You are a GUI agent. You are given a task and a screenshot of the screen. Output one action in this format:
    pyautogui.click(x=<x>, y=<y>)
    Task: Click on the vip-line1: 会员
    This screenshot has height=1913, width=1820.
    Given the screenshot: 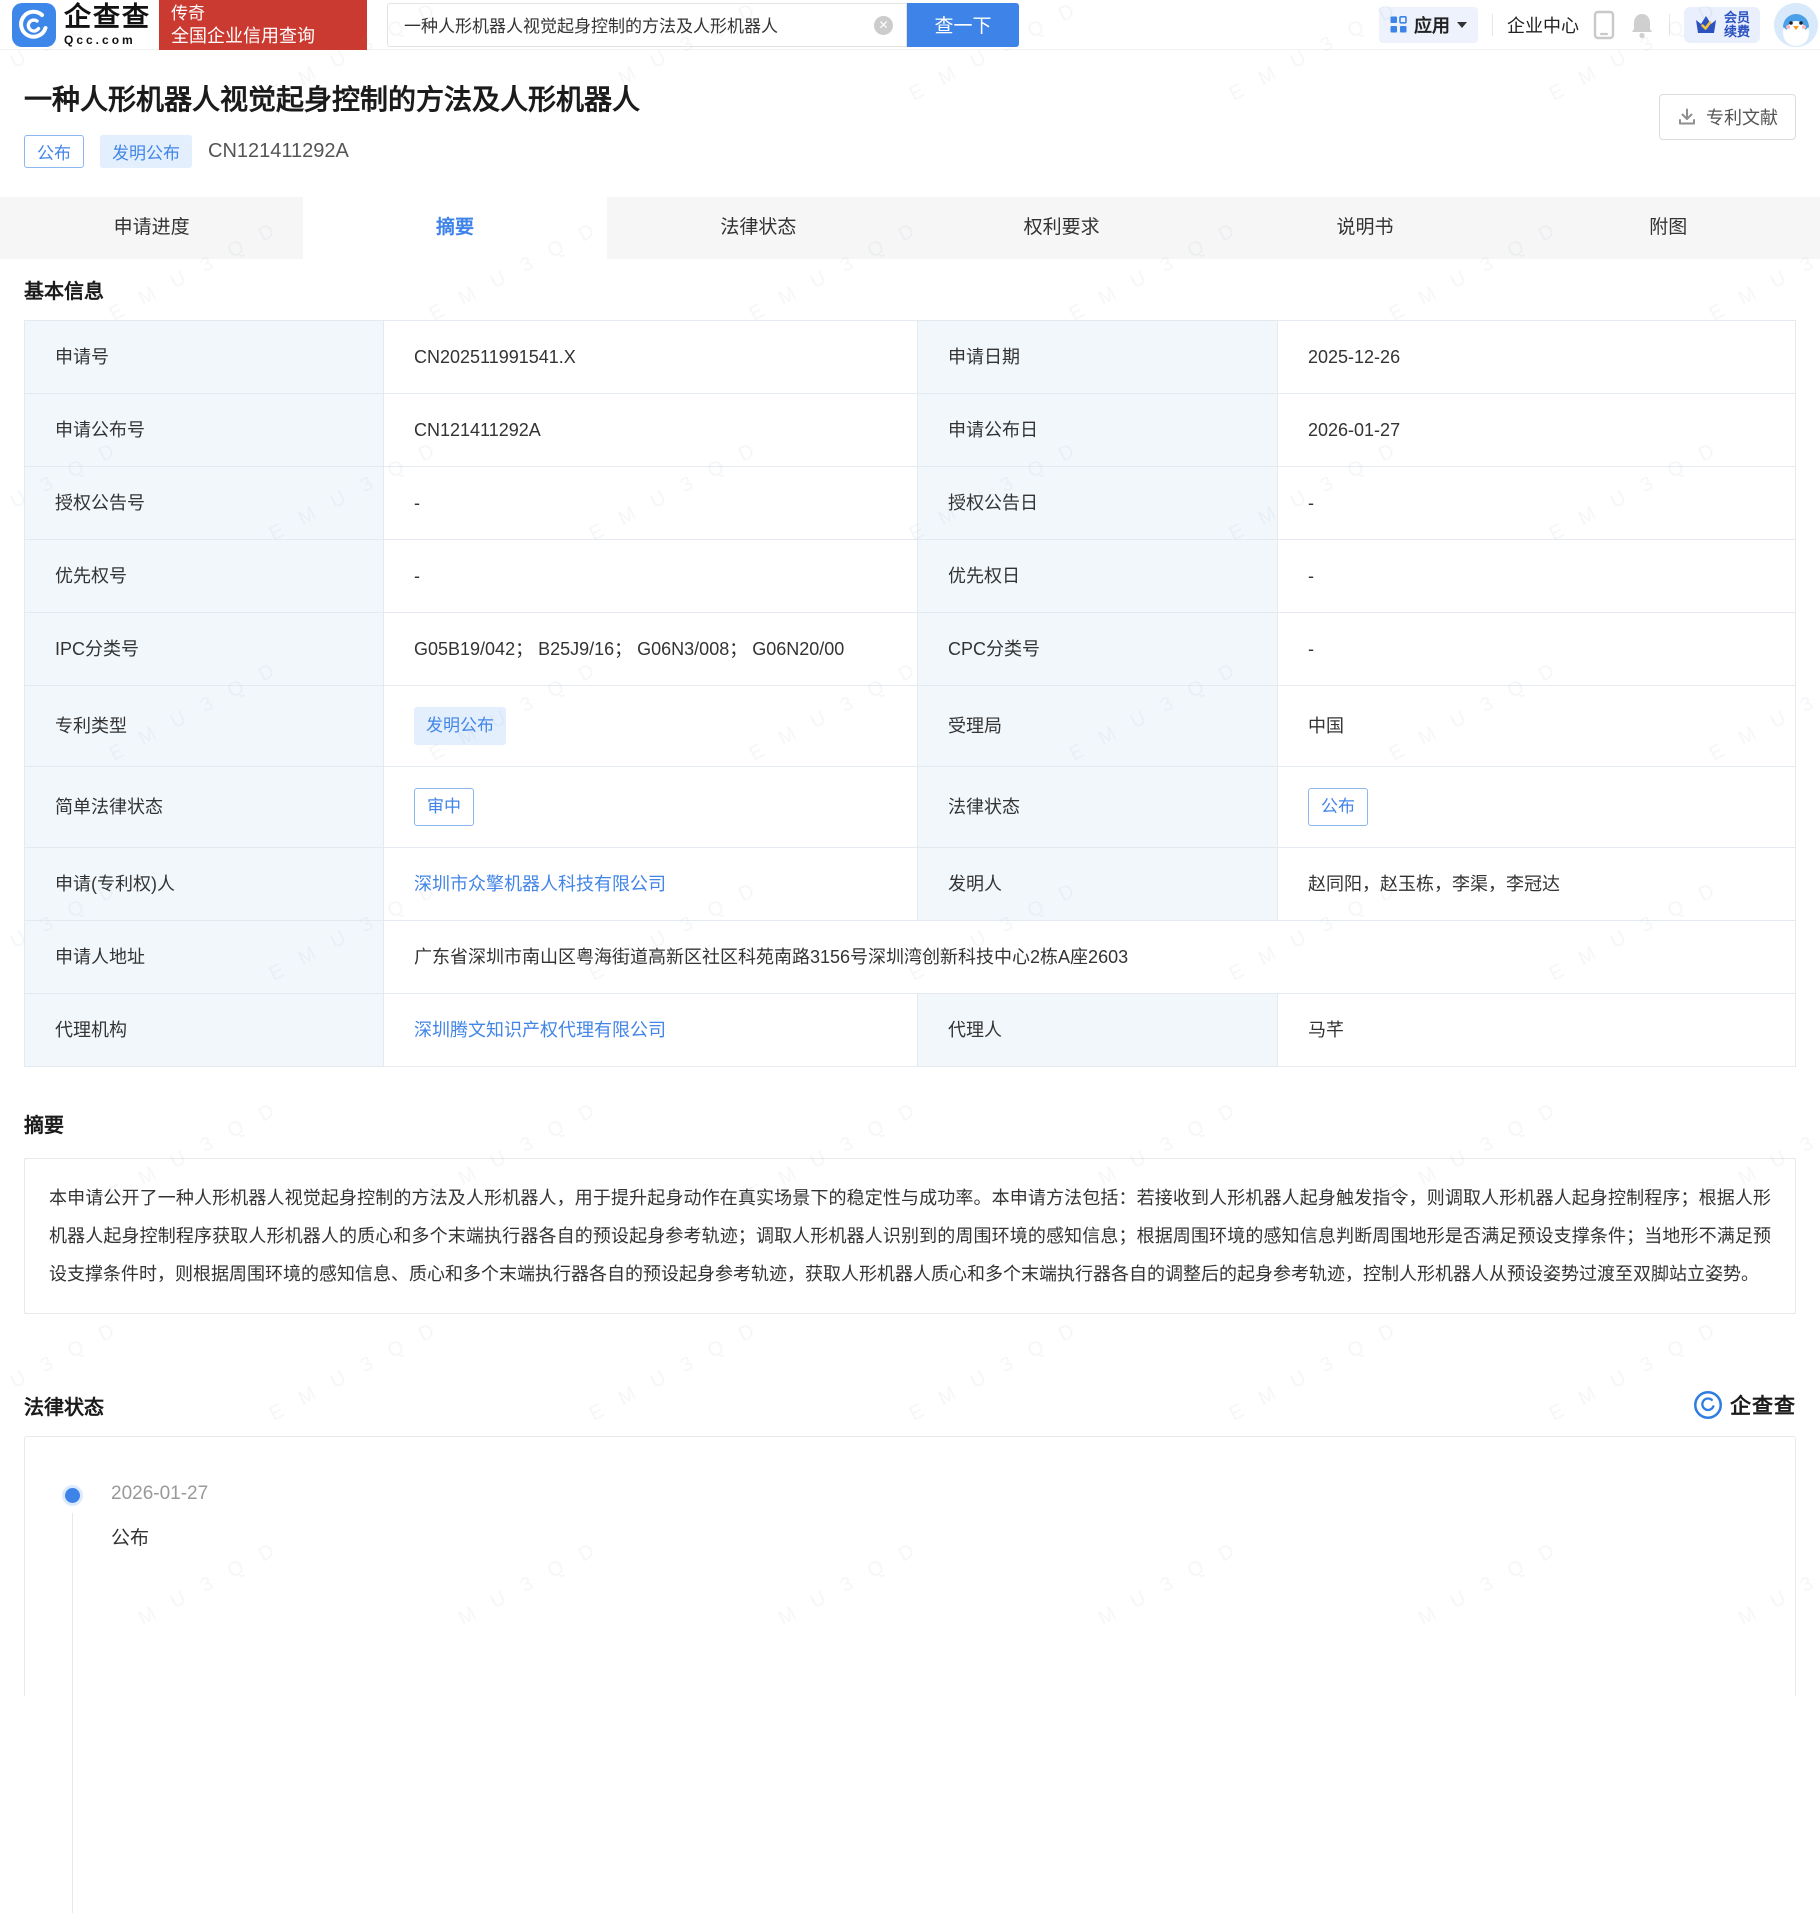 What is the action you would take?
    pyautogui.click(x=1736, y=17)
    